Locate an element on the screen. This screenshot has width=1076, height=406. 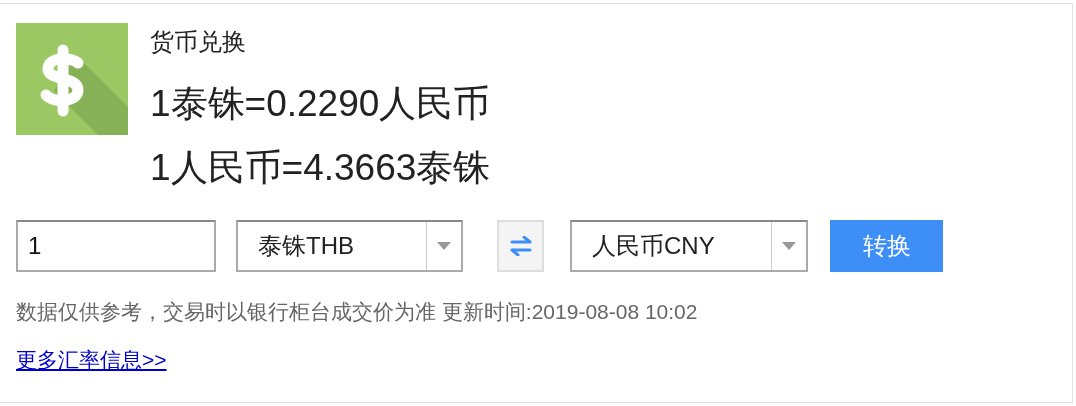
swap-arrows-icon is located at coordinates (520, 246).